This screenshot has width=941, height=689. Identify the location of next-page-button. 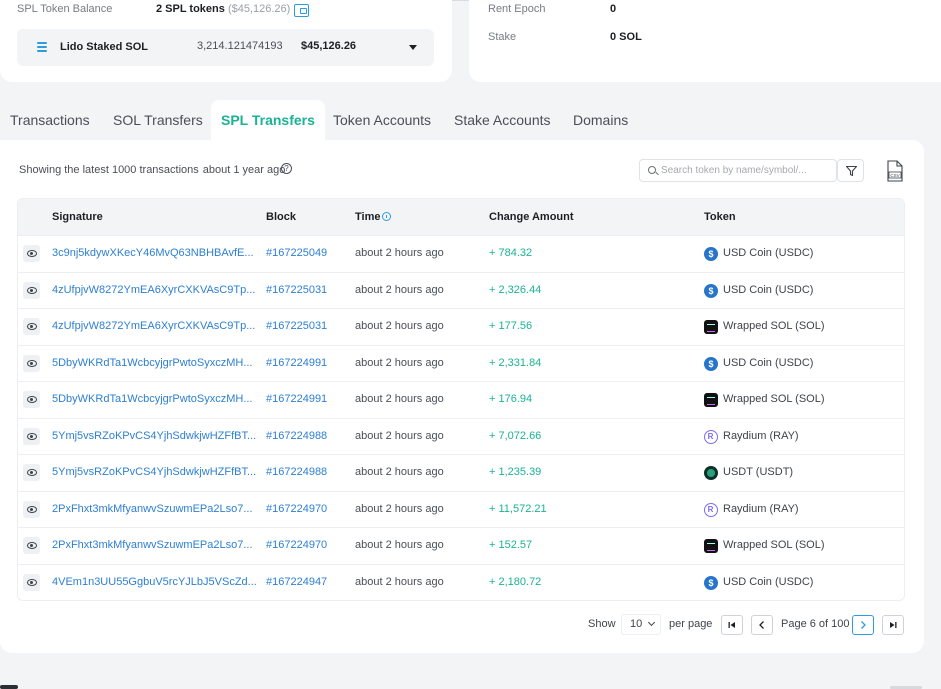
(863, 625).